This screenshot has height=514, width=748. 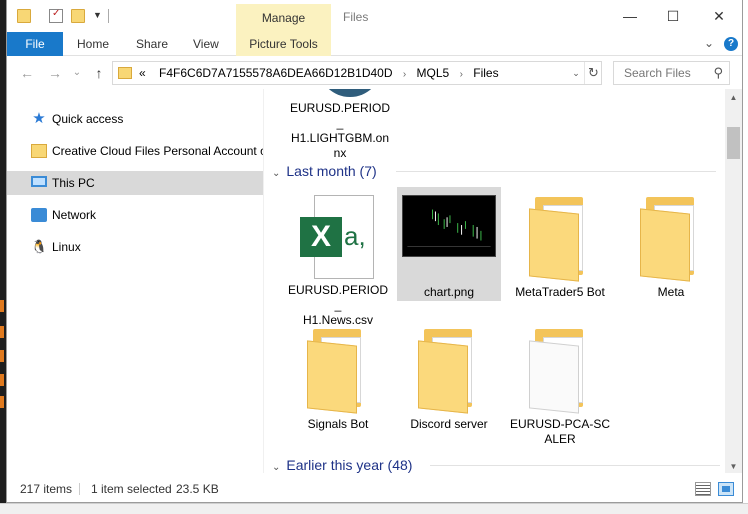 What do you see at coordinates (39, 181) in the screenshot?
I see `computer-icon` at bounding box center [39, 181].